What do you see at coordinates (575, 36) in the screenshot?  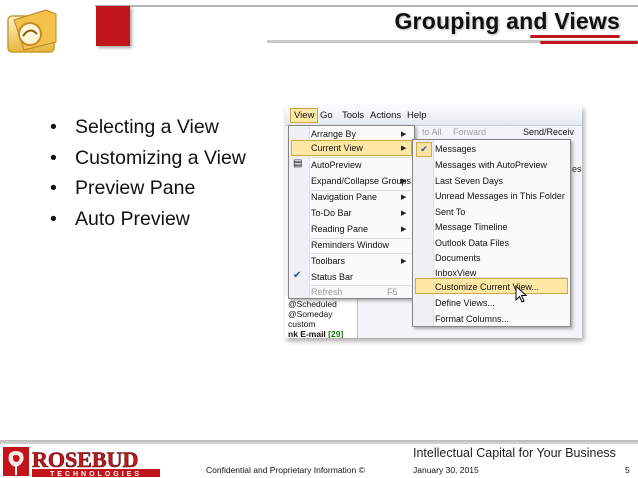 I see `title-underline-accent` at bounding box center [575, 36].